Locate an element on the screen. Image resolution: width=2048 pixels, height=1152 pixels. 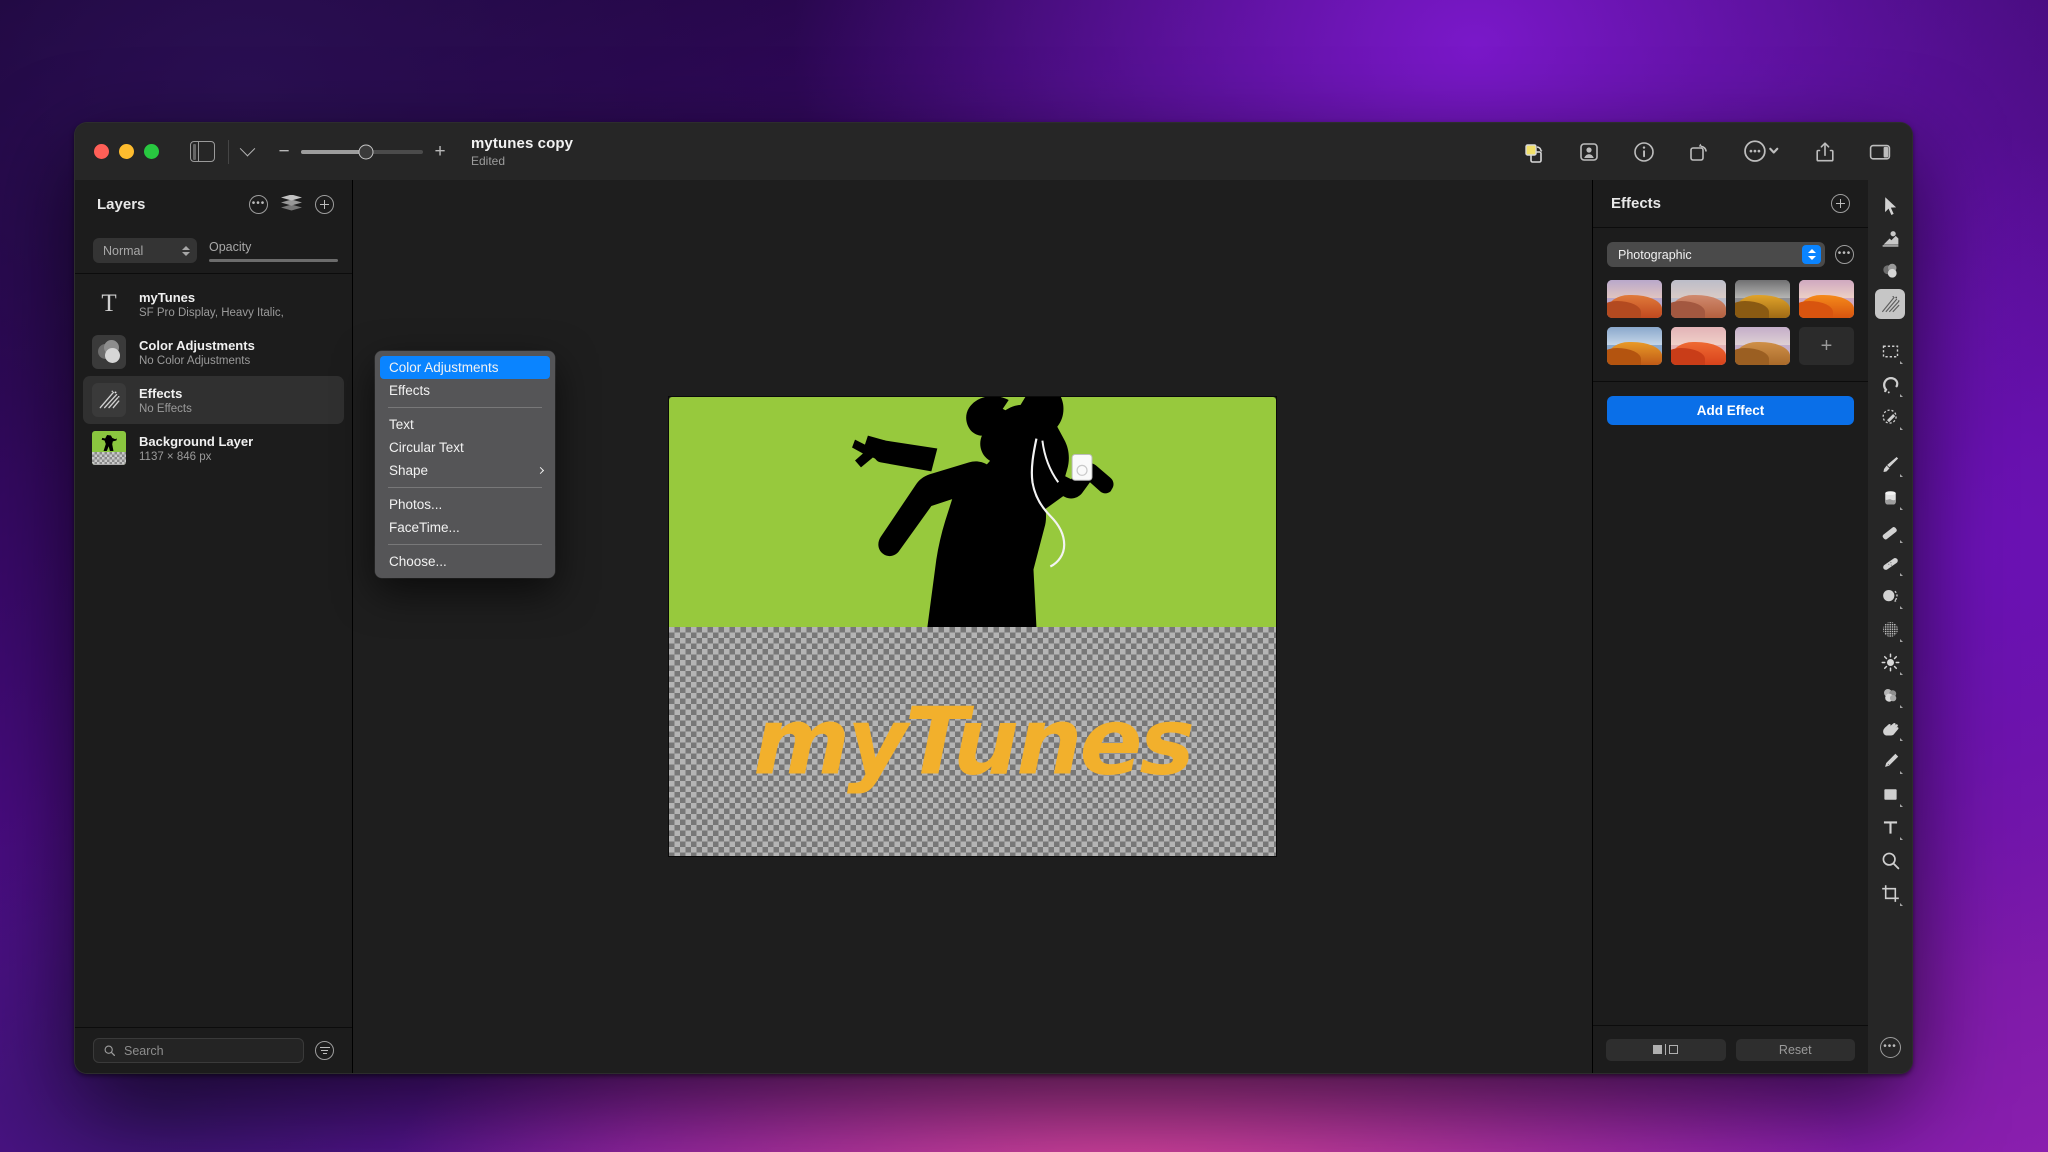
search-placeholder: Search is located at coordinates (144, 1050).